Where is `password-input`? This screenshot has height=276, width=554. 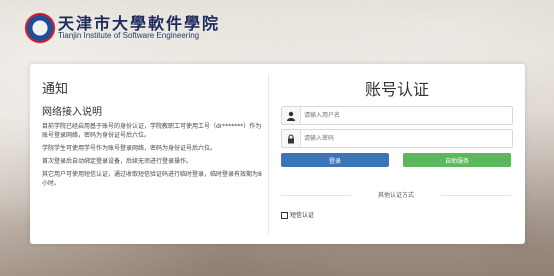
password-input is located at coordinates (404, 138).